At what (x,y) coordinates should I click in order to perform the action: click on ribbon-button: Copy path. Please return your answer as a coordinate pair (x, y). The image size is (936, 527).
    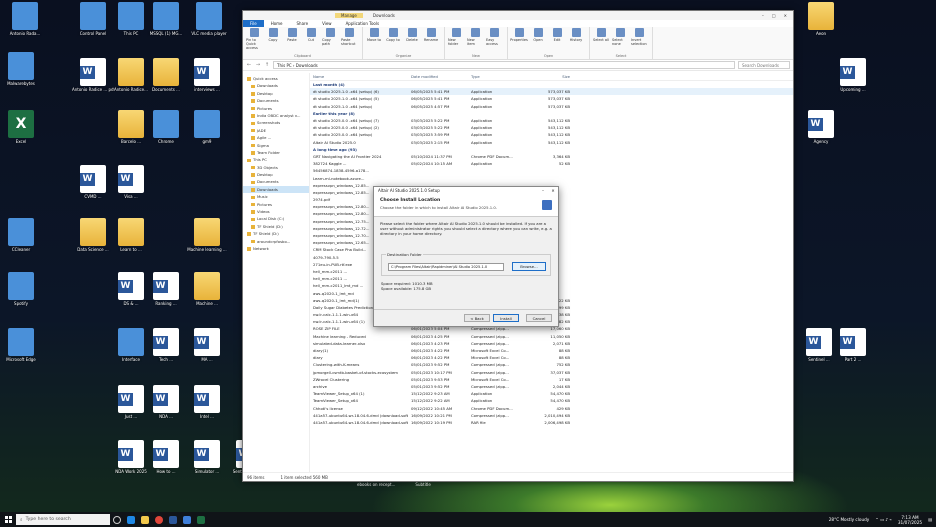
    Looking at the image, I should click on (330, 39).